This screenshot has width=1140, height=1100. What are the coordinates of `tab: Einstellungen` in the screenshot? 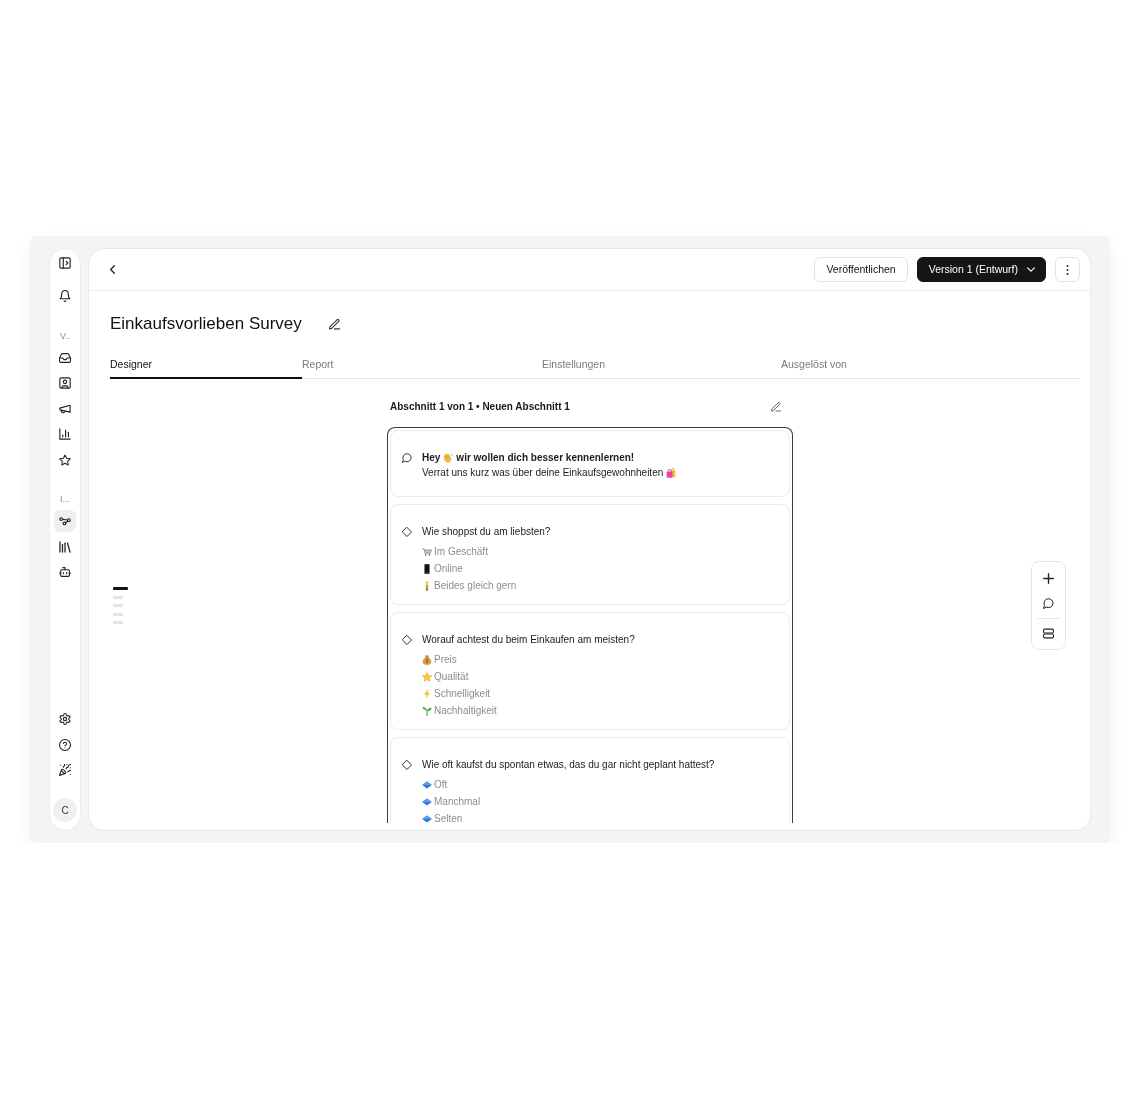 It's located at (661, 368).